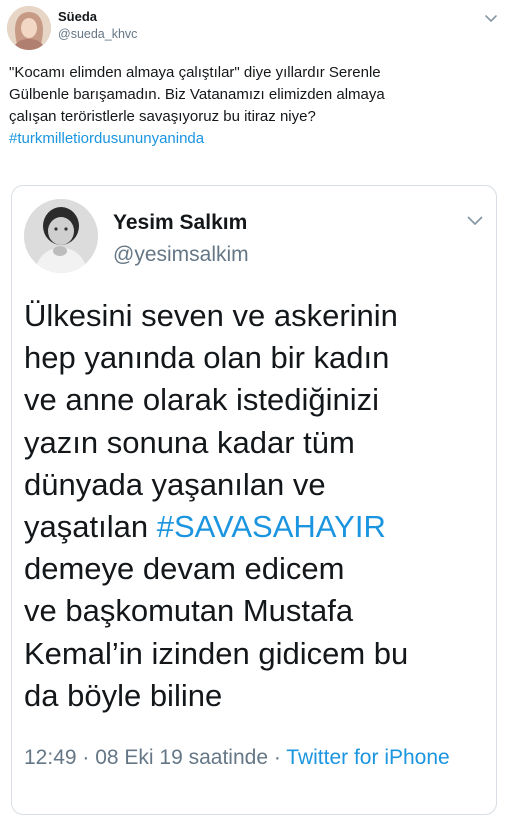  What do you see at coordinates (367, 757) in the screenshot?
I see `source-link: Twitter for iPhone` at bounding box center [367, 757].